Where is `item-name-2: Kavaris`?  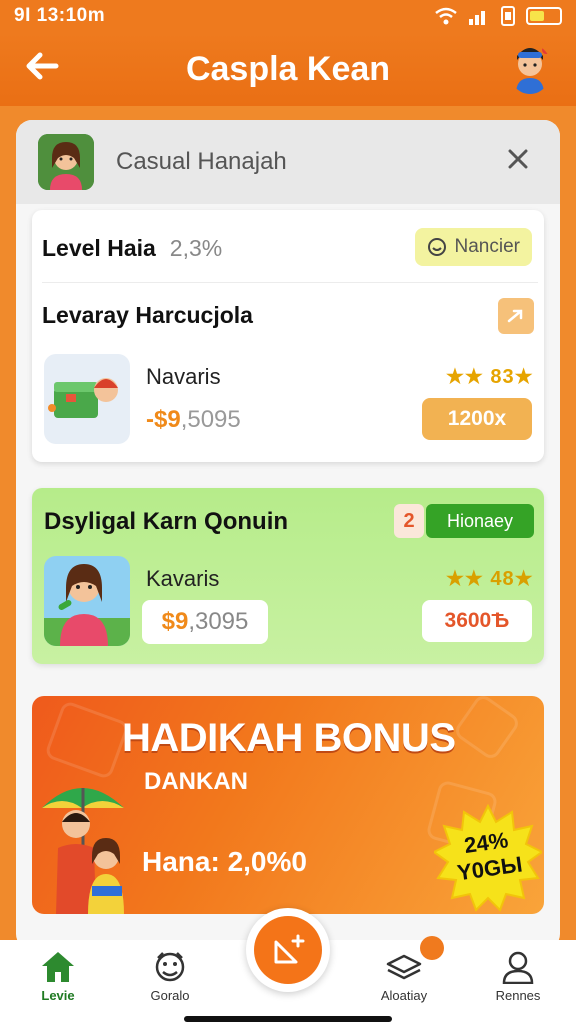 item-name-2: Kavaris is located at coordinates (183, 578).